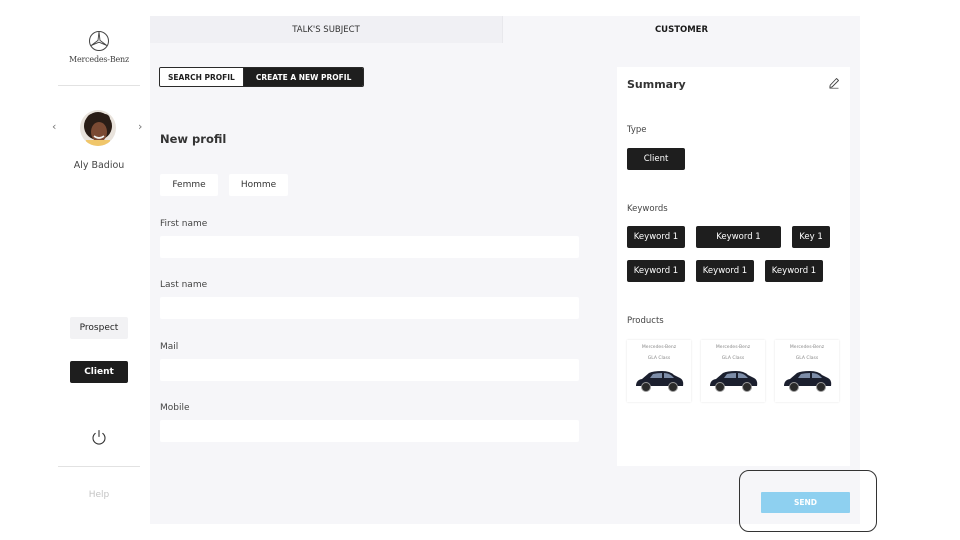 The width and height of the screenshot is (960, 540). I want to click on mail-label: Mail, so click(169, 347).